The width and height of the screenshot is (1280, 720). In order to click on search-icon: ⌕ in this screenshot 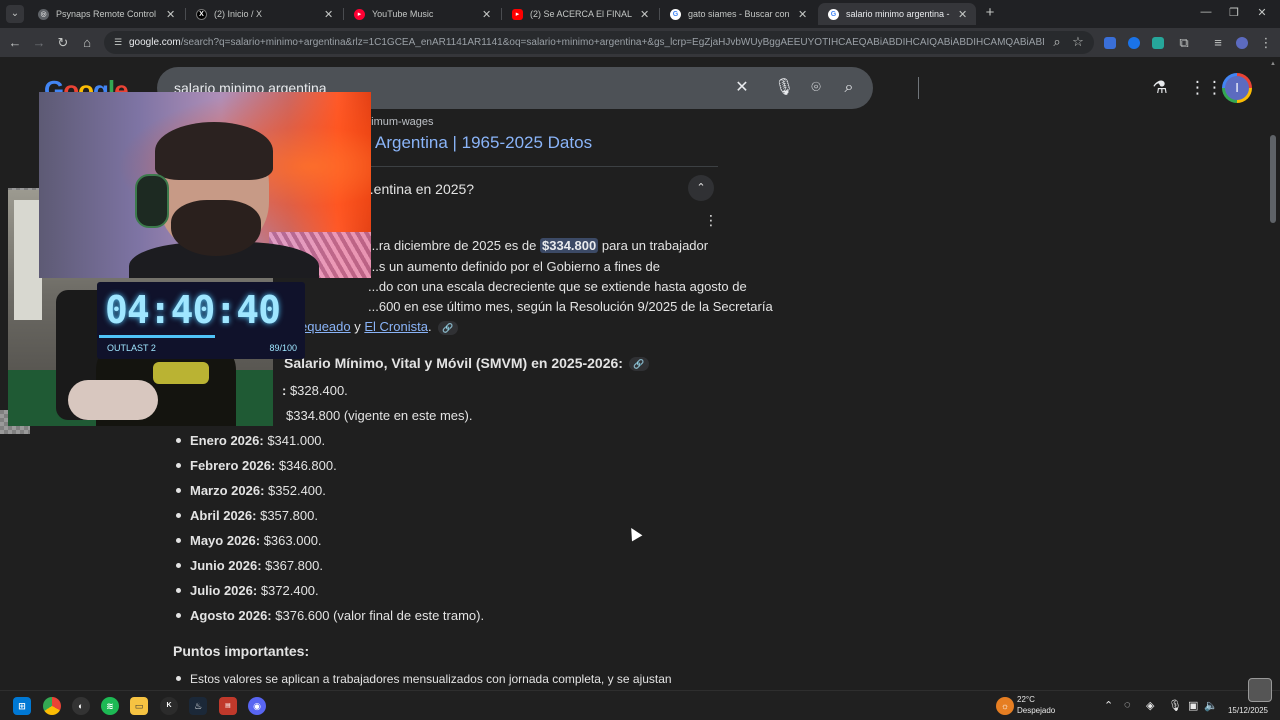, I will do `click(849, 88)`.